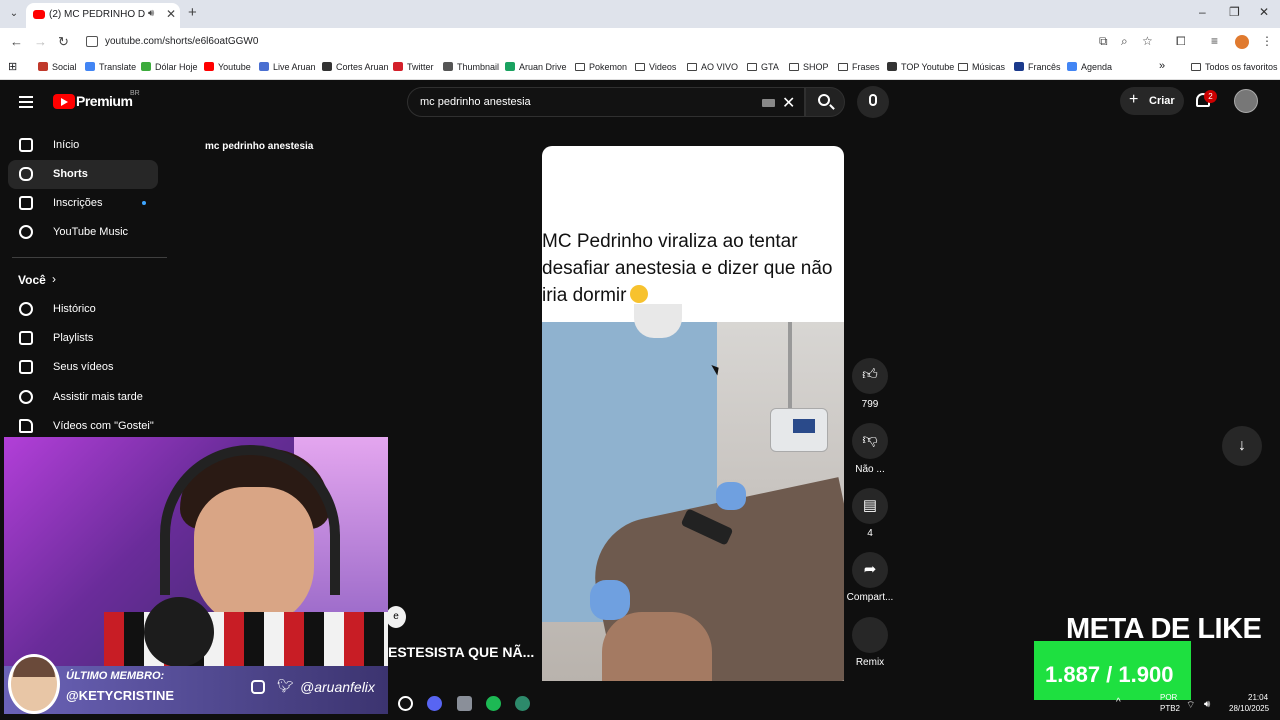 The width and height of the screenshot is (1280, 720). Describe the element at coordinates (144, 203) in the screenshot. I see `new-content-dot` at that location.